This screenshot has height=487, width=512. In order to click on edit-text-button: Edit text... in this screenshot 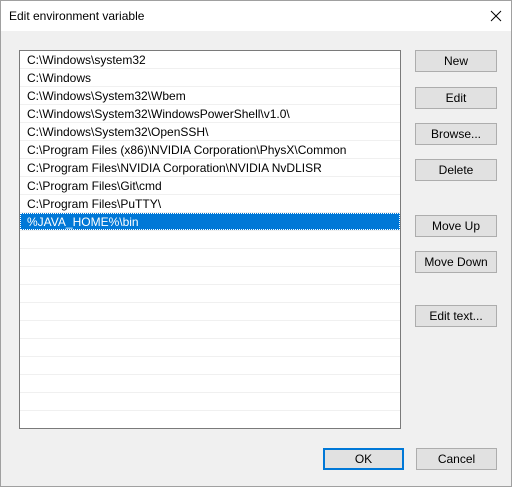, I will do `click(456, 316)`.